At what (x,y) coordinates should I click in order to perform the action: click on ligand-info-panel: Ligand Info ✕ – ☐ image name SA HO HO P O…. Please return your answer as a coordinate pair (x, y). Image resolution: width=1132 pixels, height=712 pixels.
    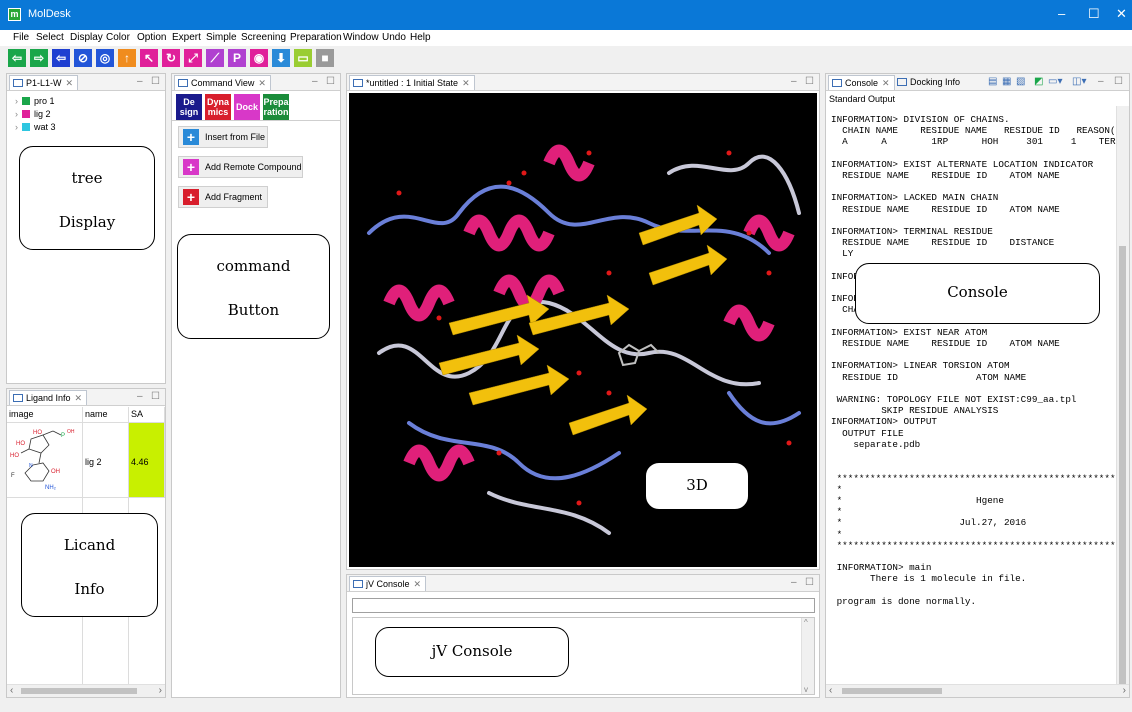
    Looking at the image, I should click on (86, 543).